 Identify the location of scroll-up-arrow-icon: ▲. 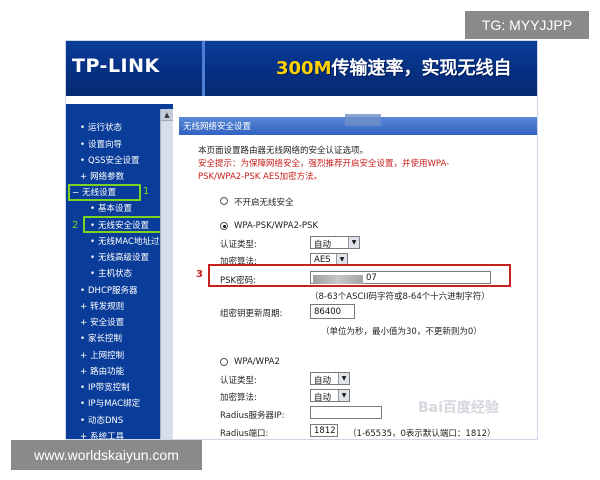
(167, 115).